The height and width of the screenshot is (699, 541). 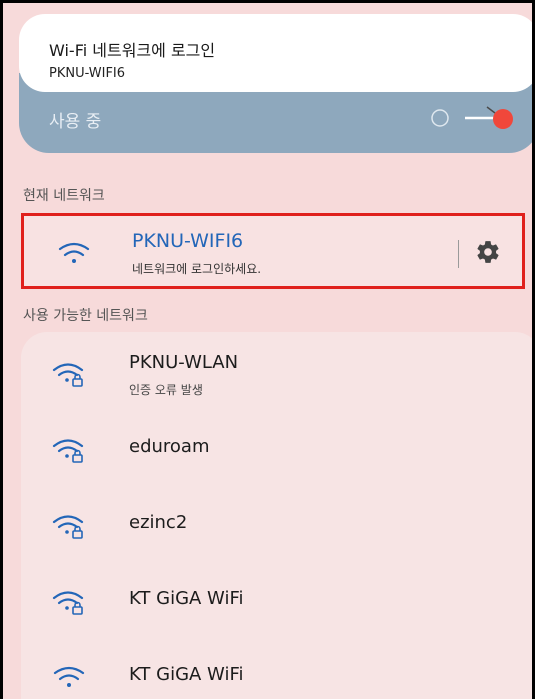 I want to click on network-item-eduroam: eduroam, so click(x=271, y=450).